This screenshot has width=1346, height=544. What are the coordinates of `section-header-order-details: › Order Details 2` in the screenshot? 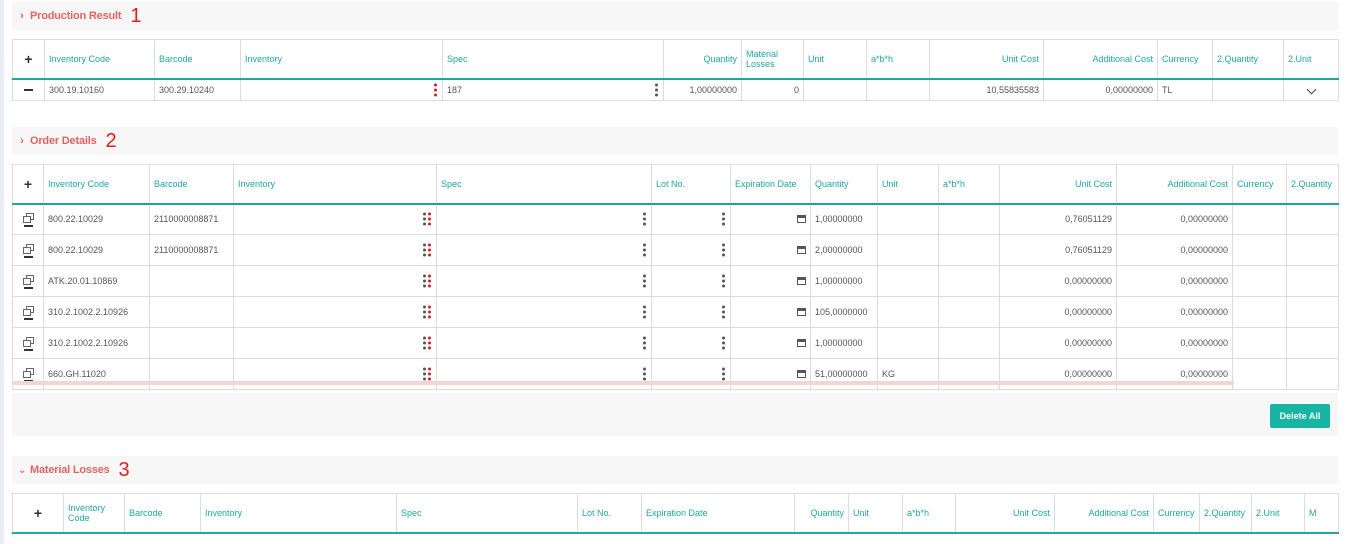 It's located at (675, 141).